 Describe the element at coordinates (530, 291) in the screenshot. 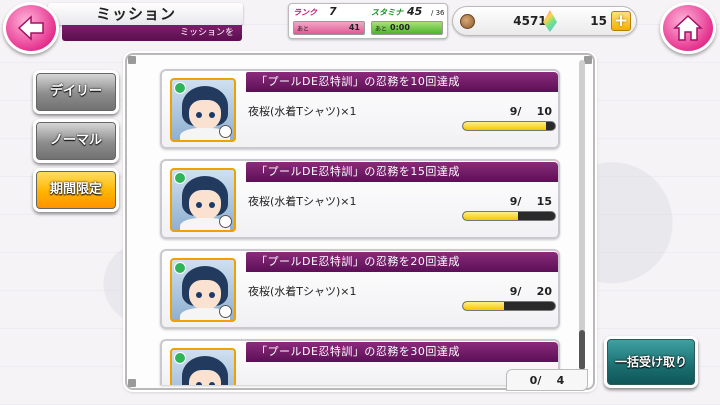

I see `mission-progress-text: 9/ 20` at that location.